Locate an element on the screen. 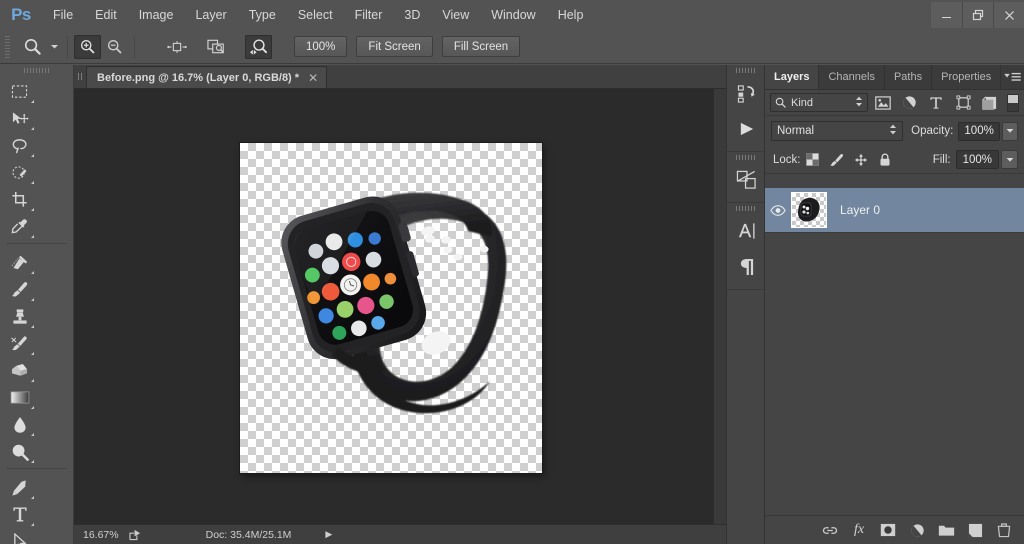 The height and width of the screenshot is (544, 1024). delete-layer-button is located at coordinates (1004, 530).